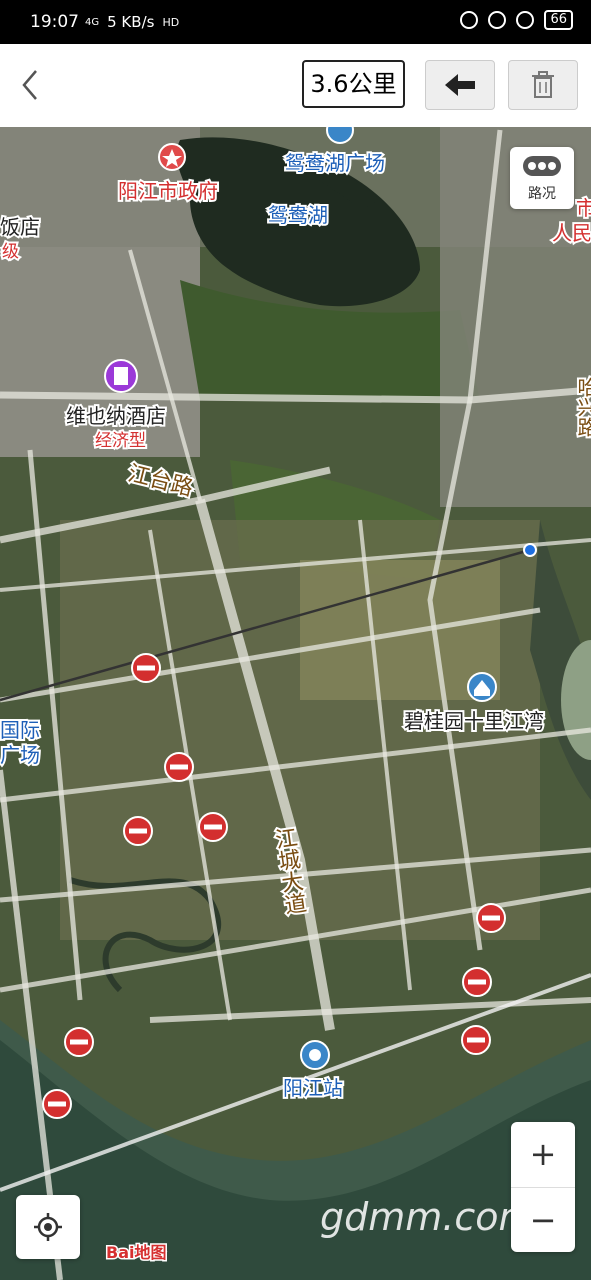 The width and height of the screenshot is (591, 1280). I want to click on delete-button, so click(543, 85).